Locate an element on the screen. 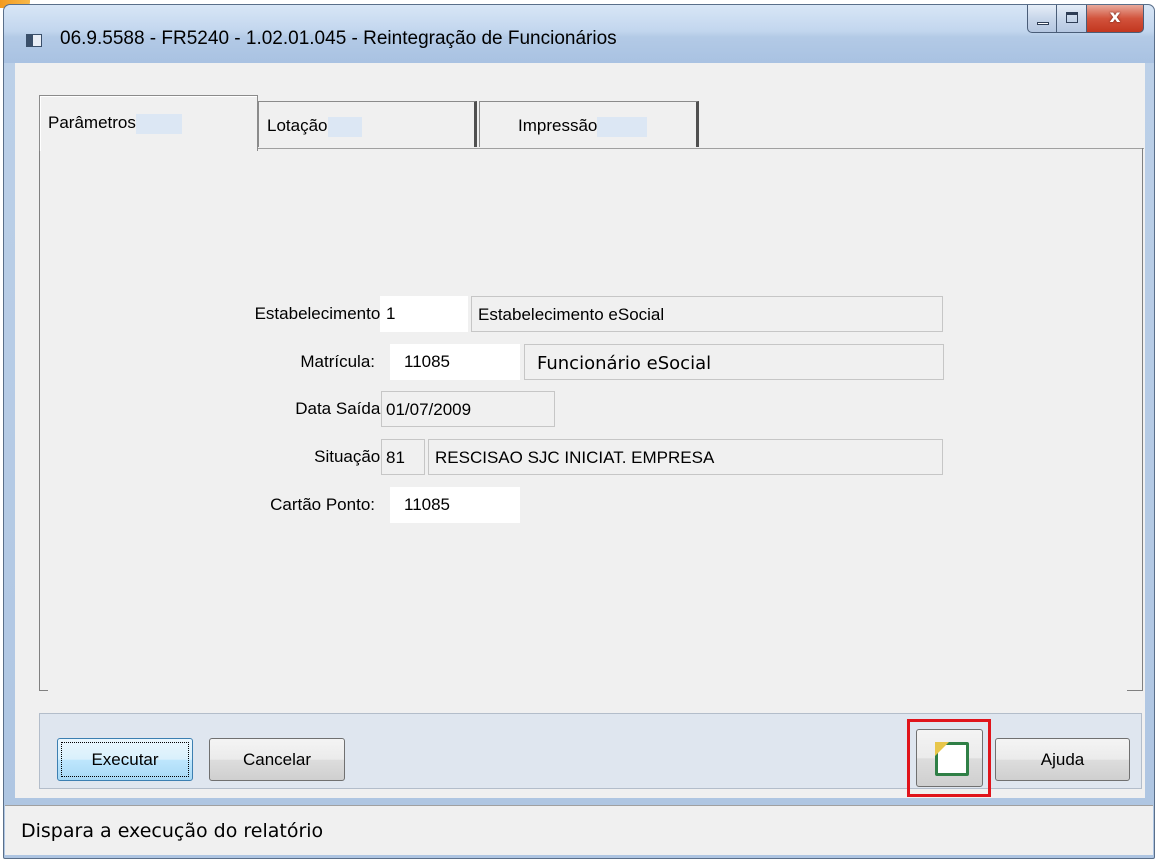  executar-button: Executar is located at coordinates (125, 759).